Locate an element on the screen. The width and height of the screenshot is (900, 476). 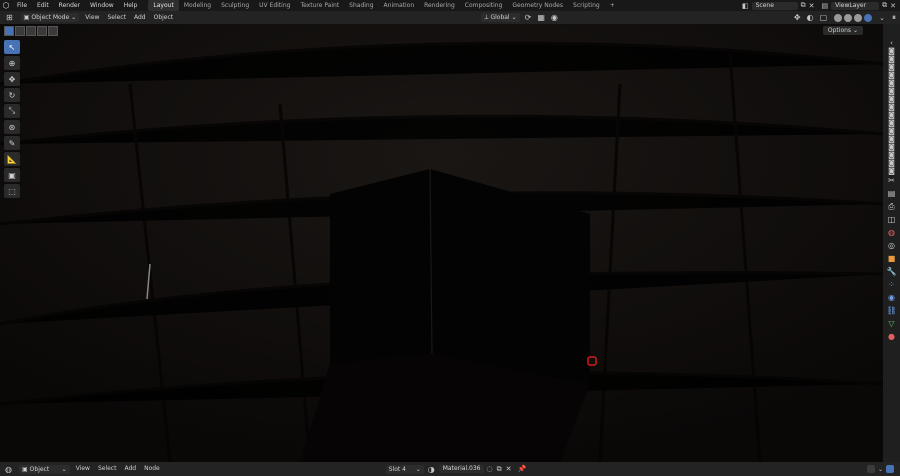
blender-logo-icon: ⬡ is located at coordinates (6, 5).